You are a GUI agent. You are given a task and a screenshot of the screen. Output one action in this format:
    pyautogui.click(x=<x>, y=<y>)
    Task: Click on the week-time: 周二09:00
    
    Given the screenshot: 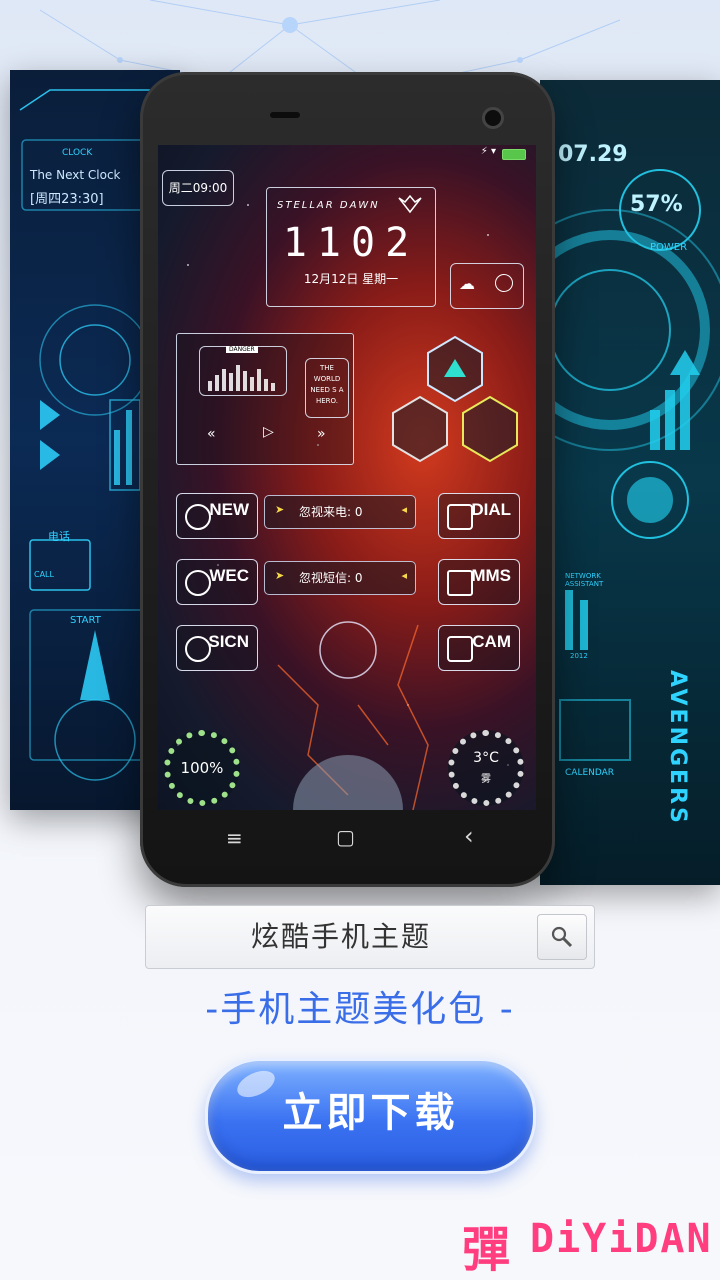 What is the action you would take?
    pyautogui.click(x=198, y=188)
    